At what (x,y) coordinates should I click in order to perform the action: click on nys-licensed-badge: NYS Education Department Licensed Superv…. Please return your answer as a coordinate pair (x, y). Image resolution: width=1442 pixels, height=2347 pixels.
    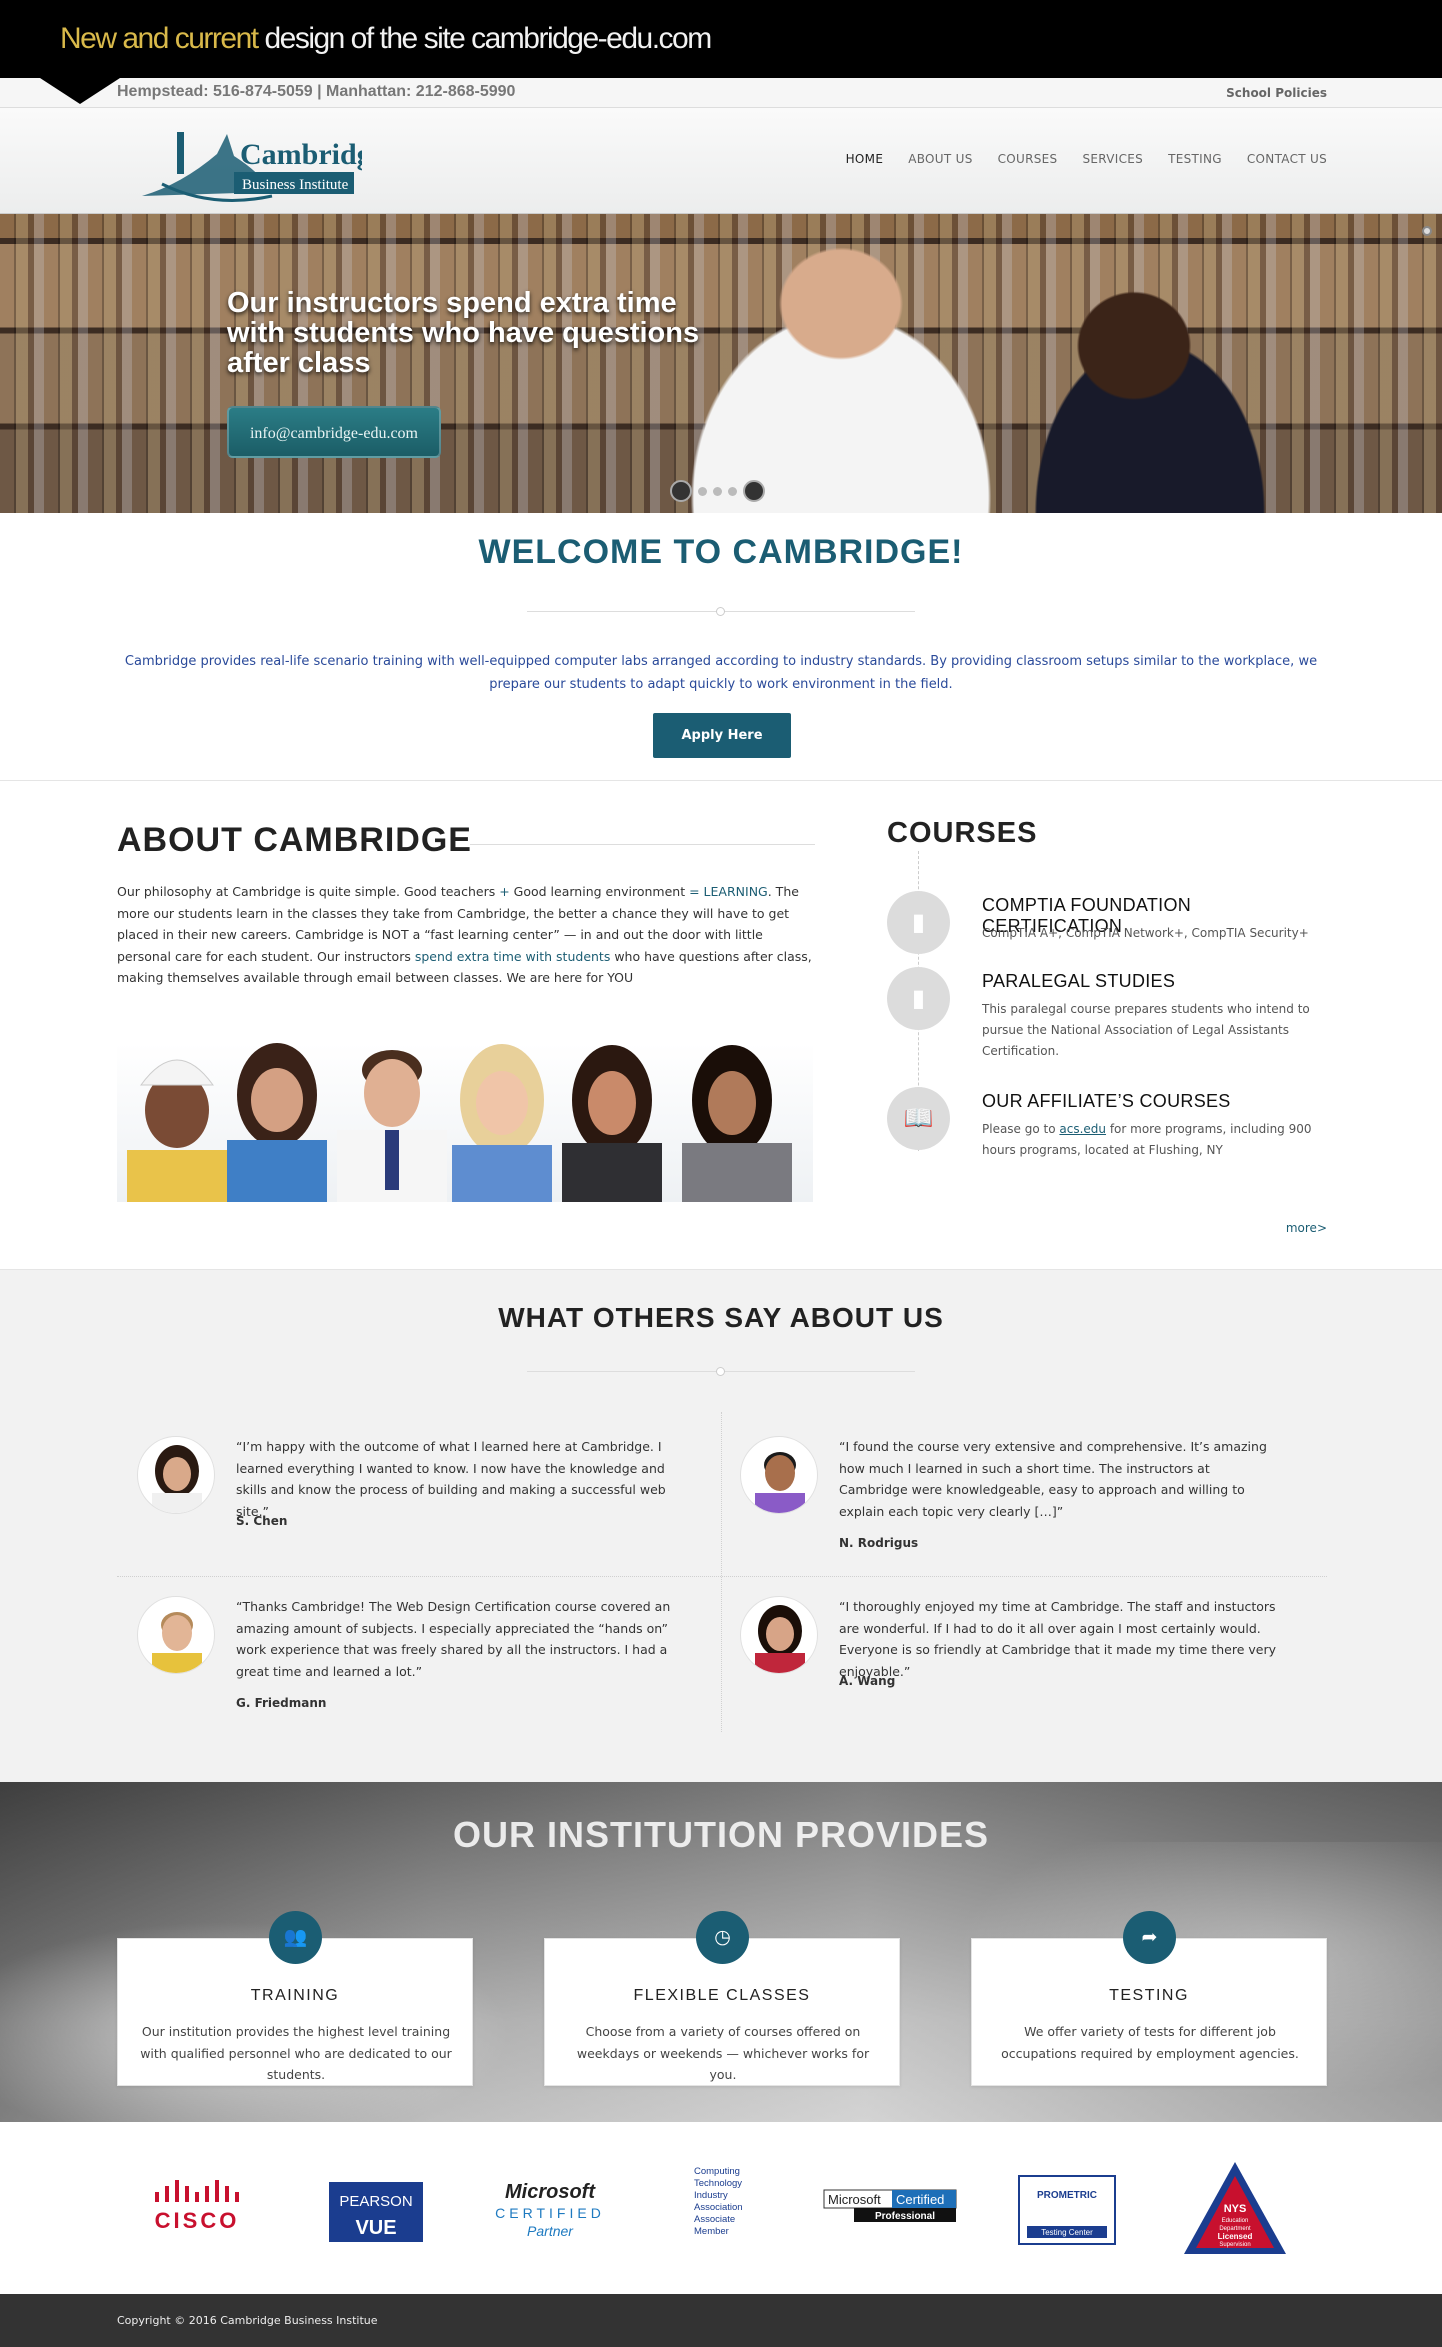
    Looking at the image, I should click on (1235, 2208).